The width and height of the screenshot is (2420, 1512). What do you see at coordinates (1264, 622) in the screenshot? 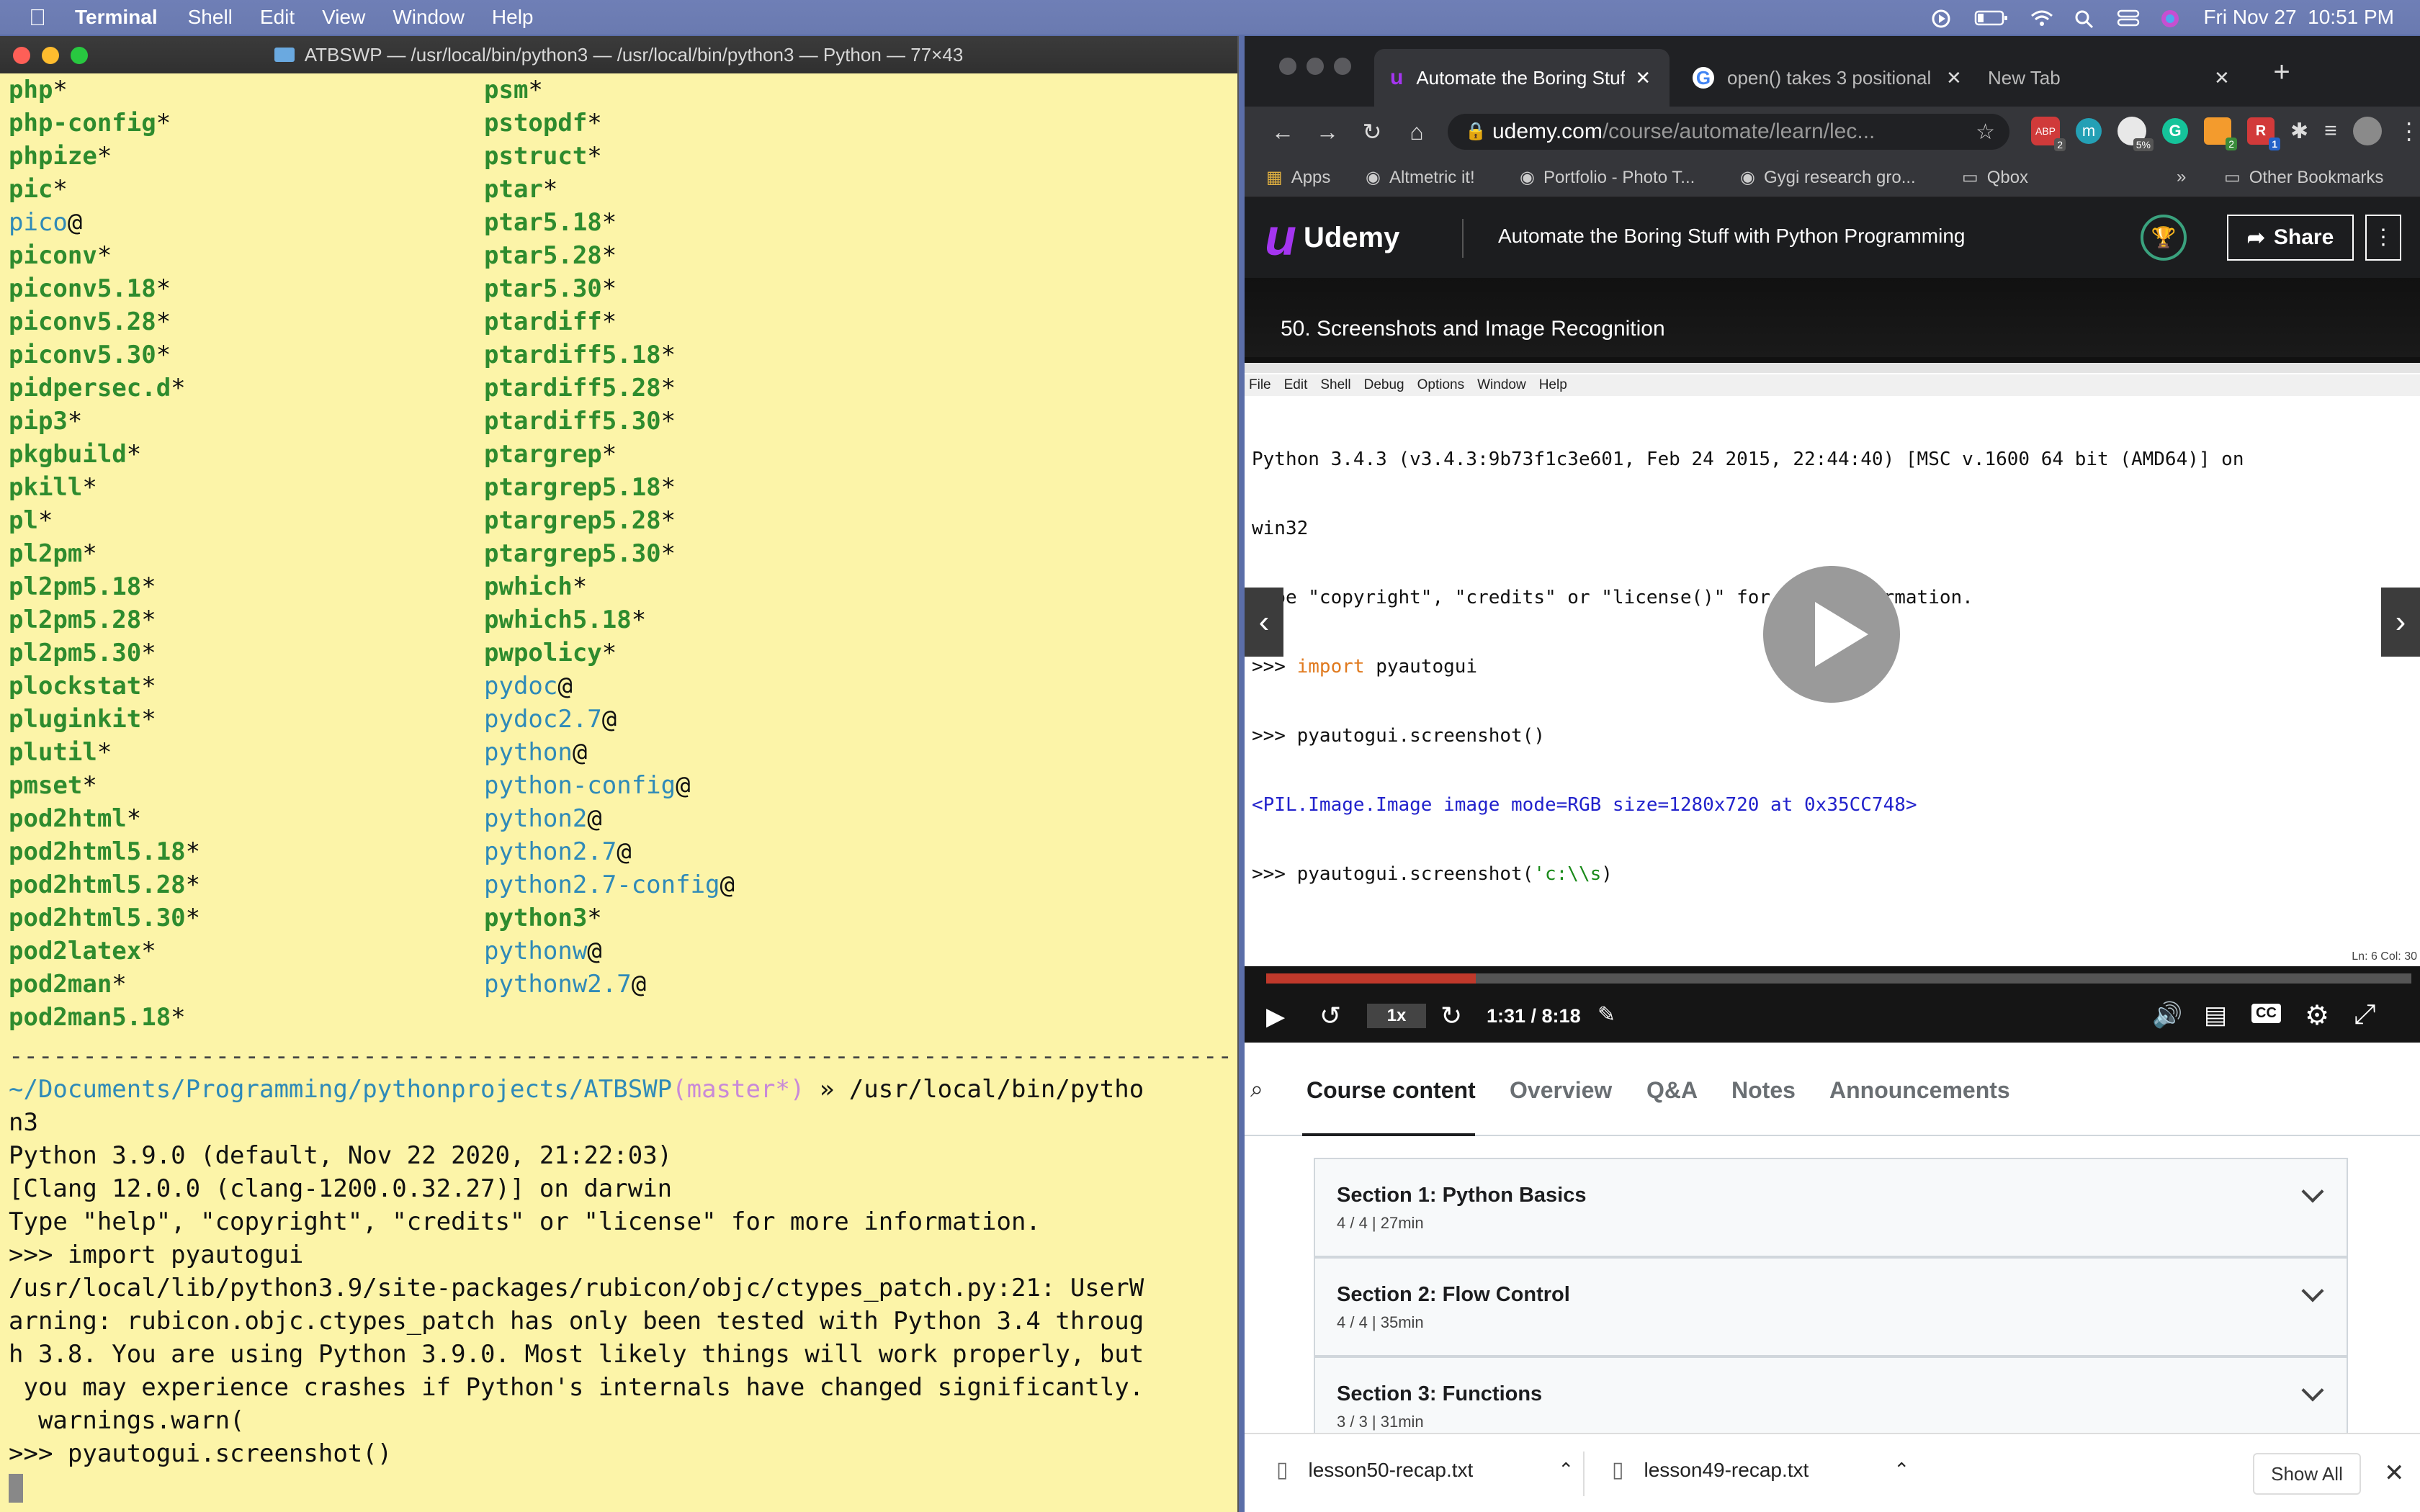
I see `previous-lecture-button: ‹` at bounding box center [1264, 622].